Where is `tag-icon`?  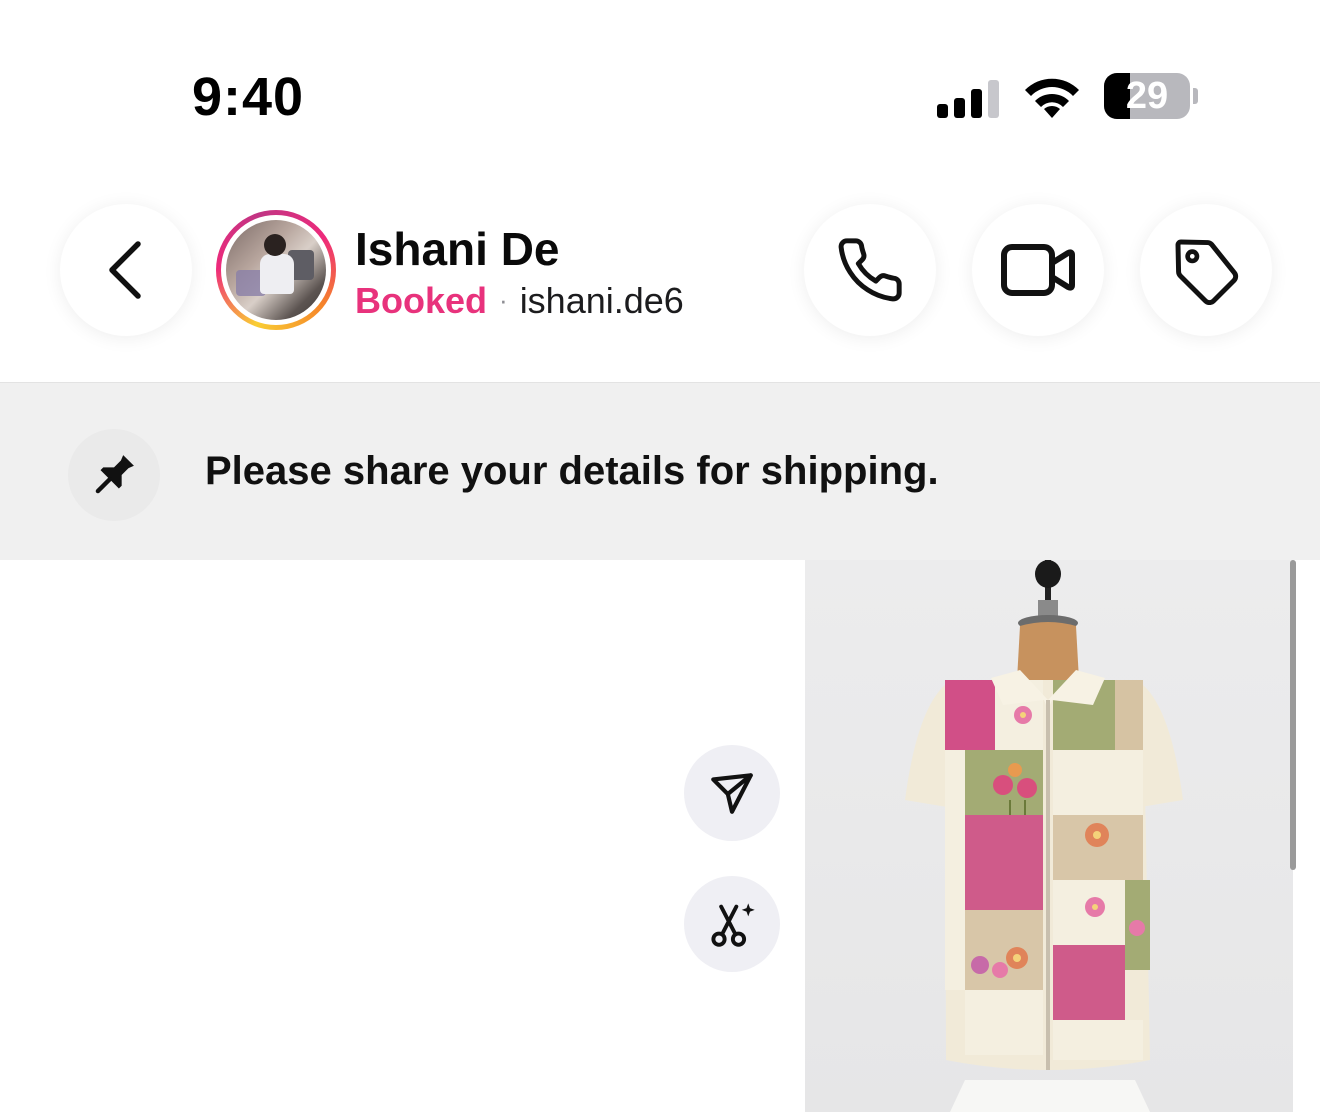
tag-icon is located at coordinates (1207, 272).